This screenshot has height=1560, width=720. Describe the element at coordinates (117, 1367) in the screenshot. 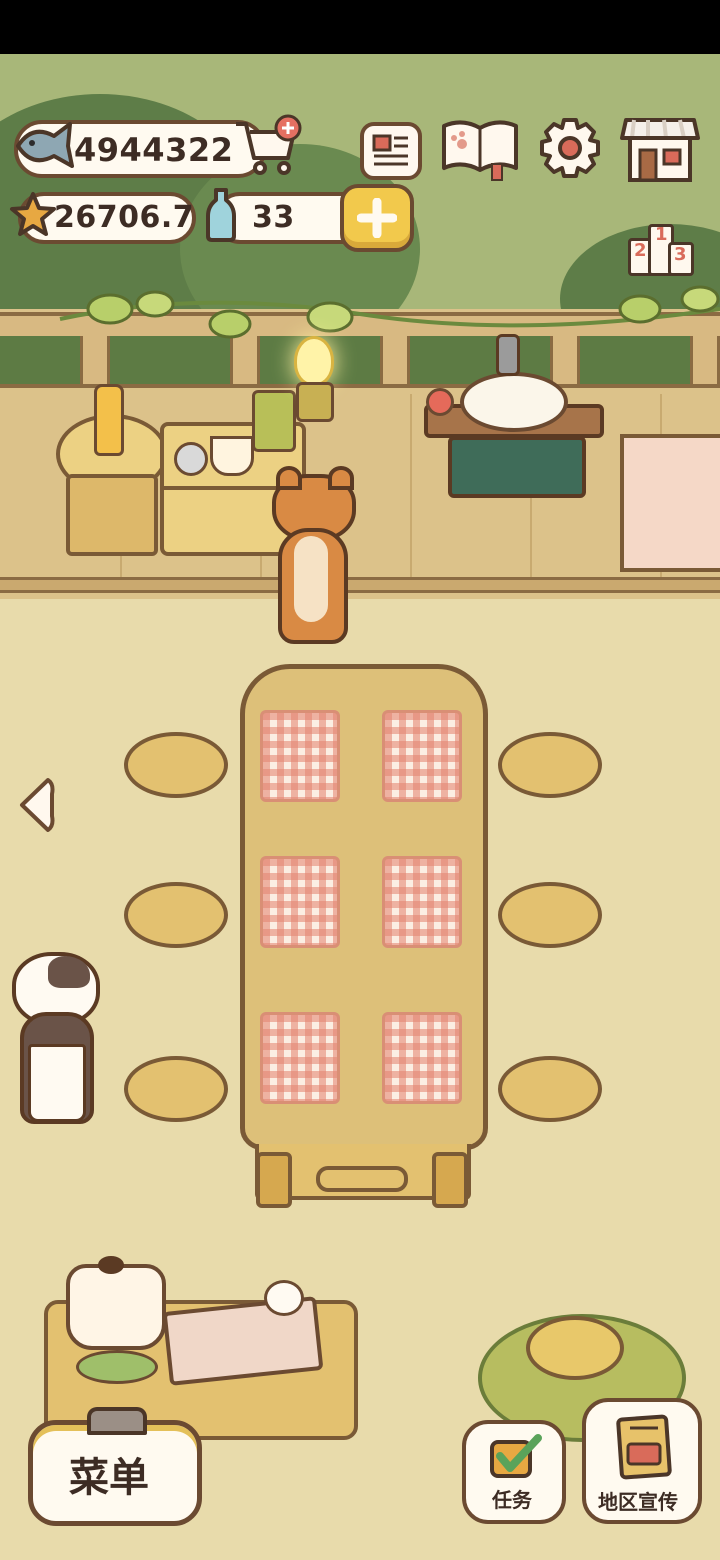

I see `dango-plate` at that location.